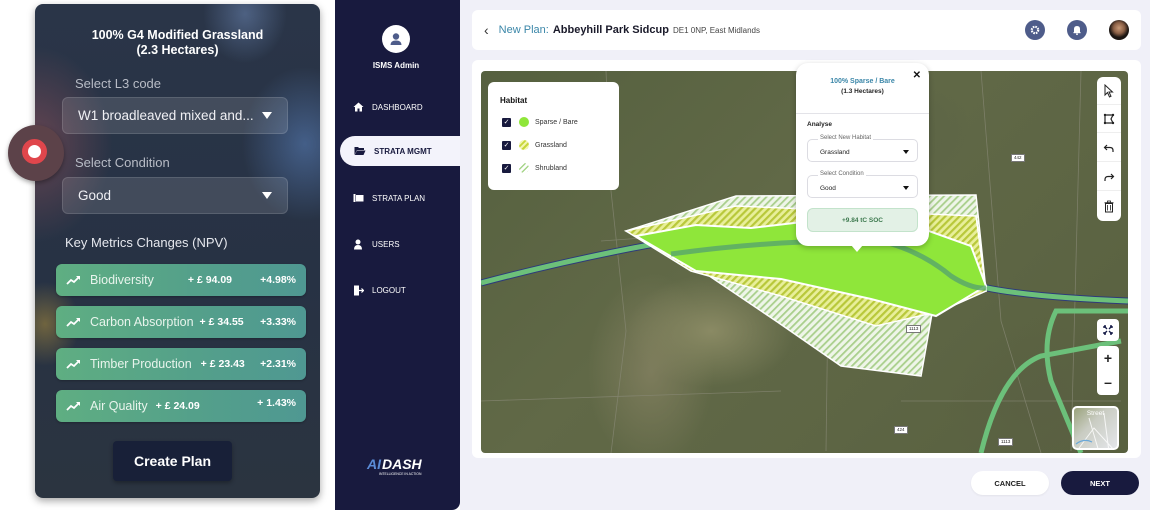 This screenshot has width=1150, height=510. I want to click on popup-title: 100% Sparse / Bare, so click(862, 81).